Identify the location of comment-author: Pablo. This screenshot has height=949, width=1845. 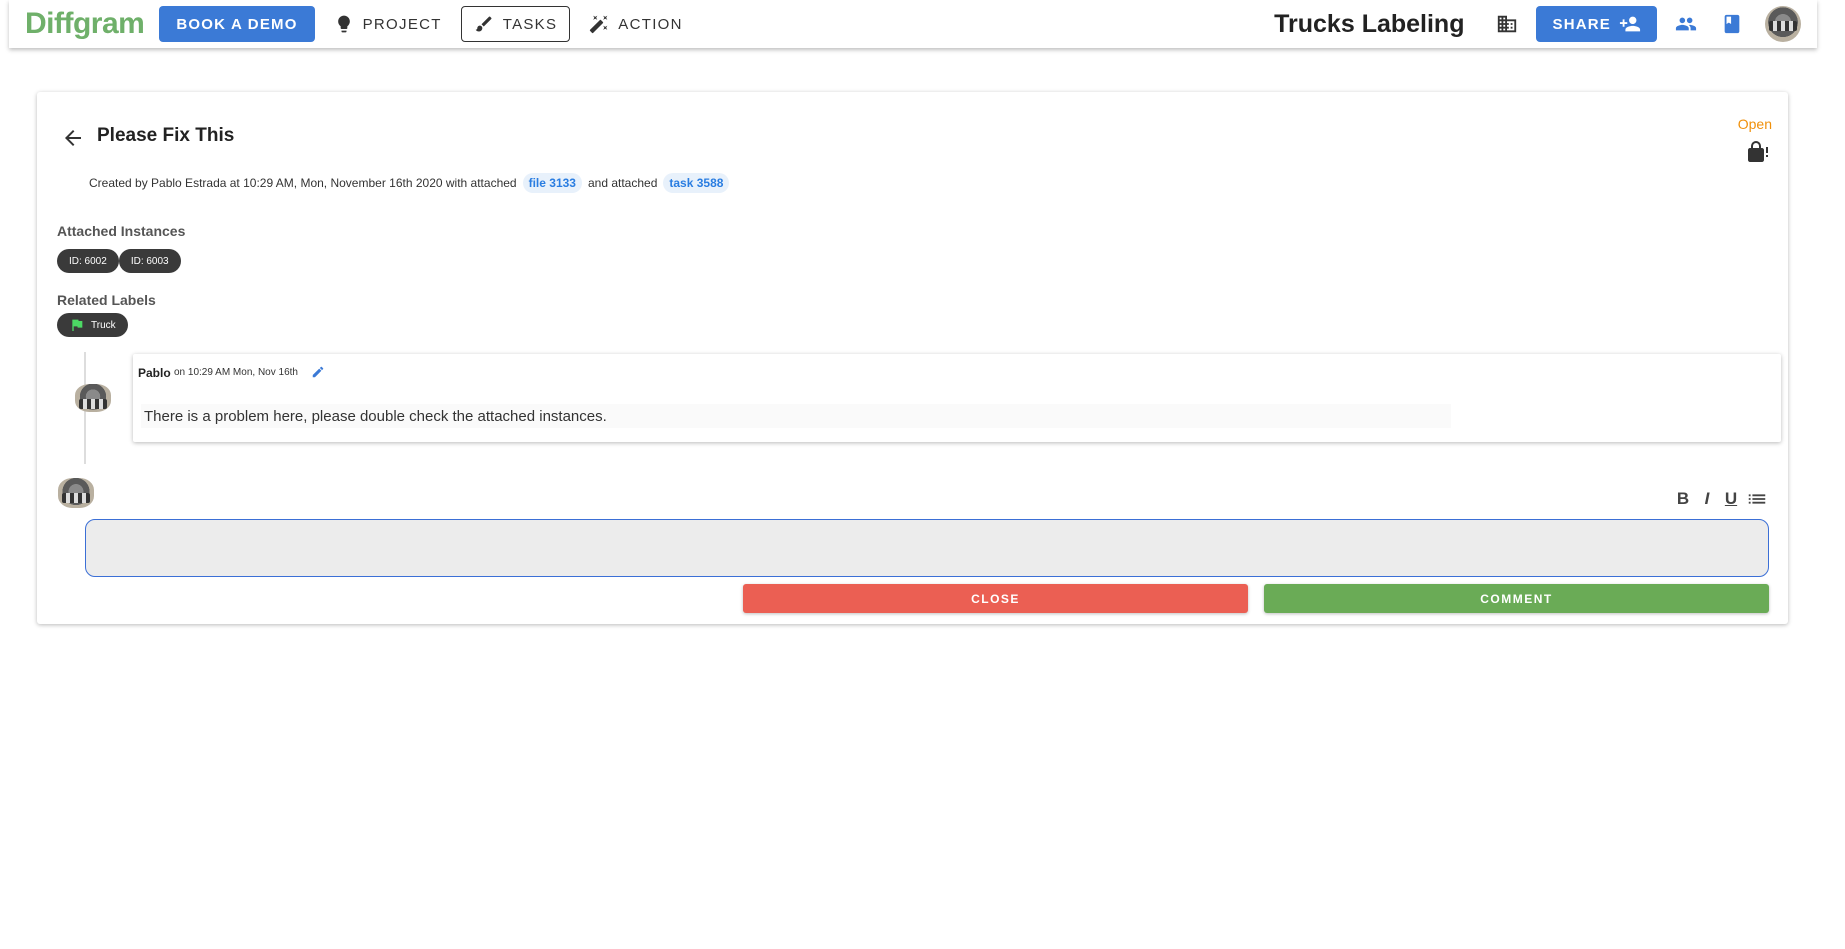
(154, 373).